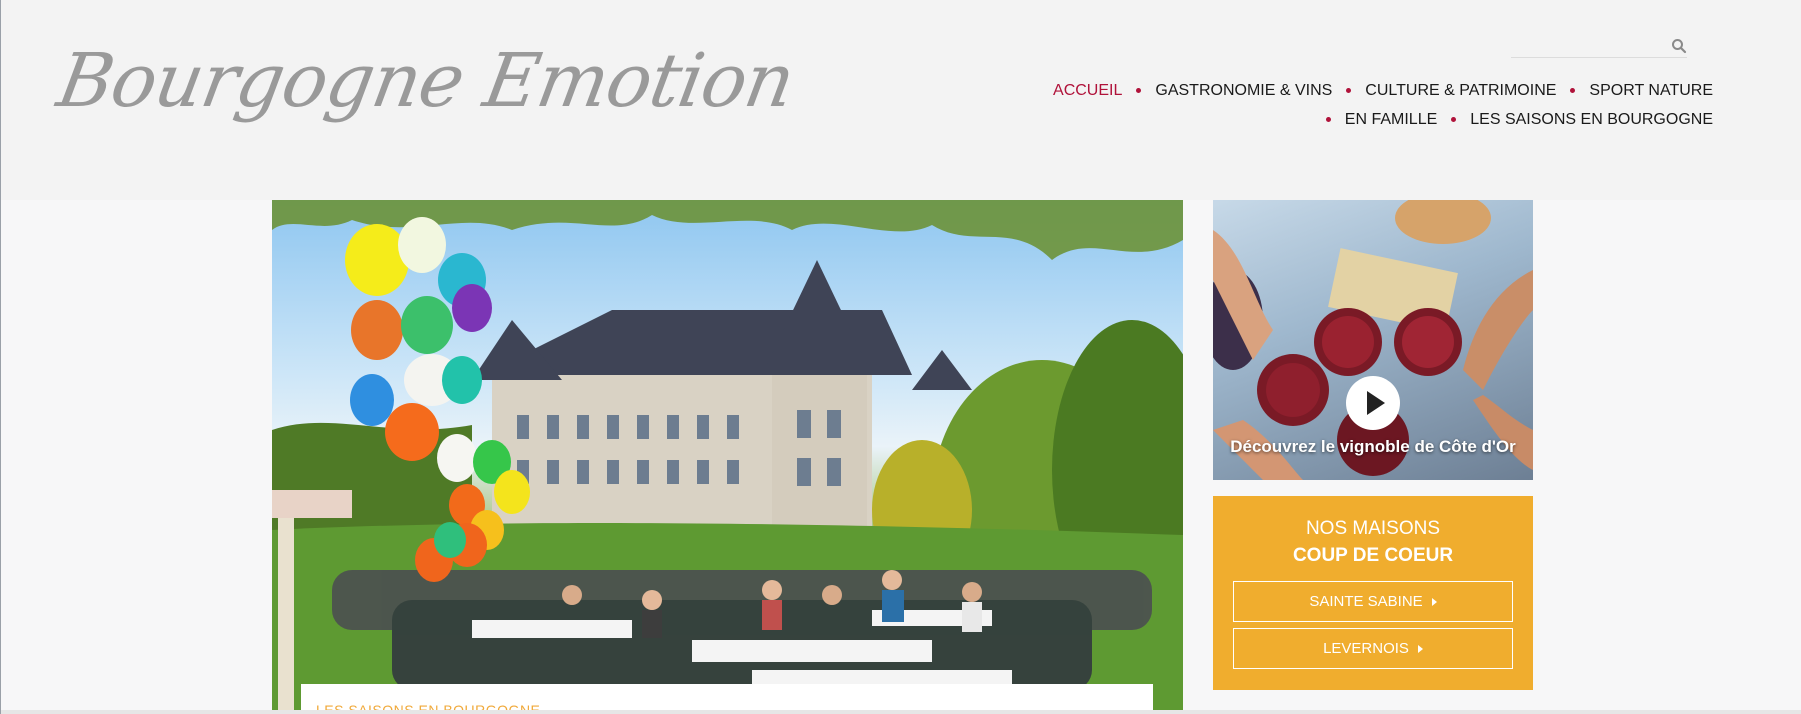 This screenshot has width=1801, height=714. Describe the element at coordinates (1591, 120) in the screenshot. I see `nav-item-saisons-bourgogne: LES SAISONS EN BOURGOGNE` at that location.